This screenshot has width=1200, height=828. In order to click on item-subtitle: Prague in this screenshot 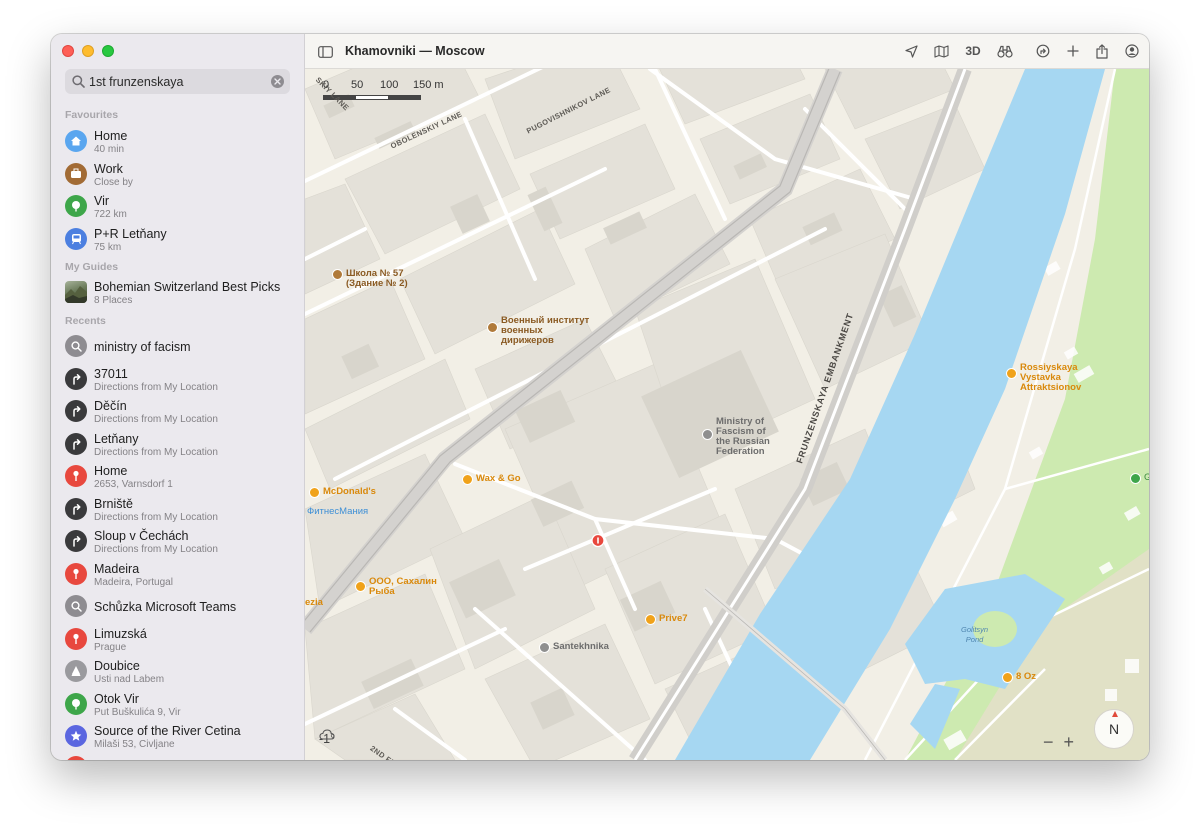, I will do `click(110, 647)`.